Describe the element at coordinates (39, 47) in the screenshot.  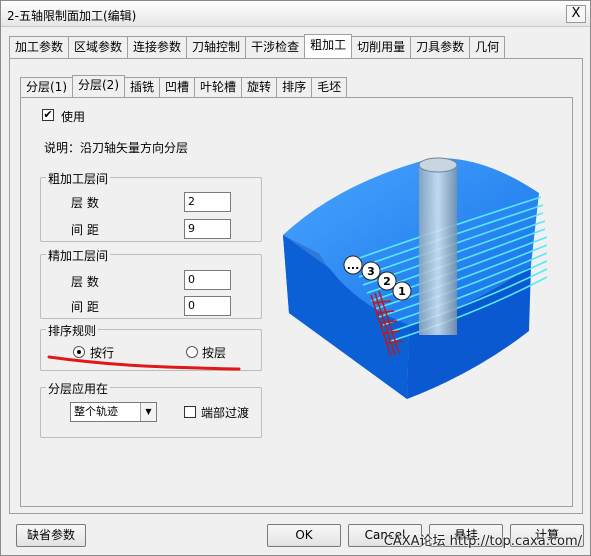
I see `tab-machining-params: 加工参数` at that location.